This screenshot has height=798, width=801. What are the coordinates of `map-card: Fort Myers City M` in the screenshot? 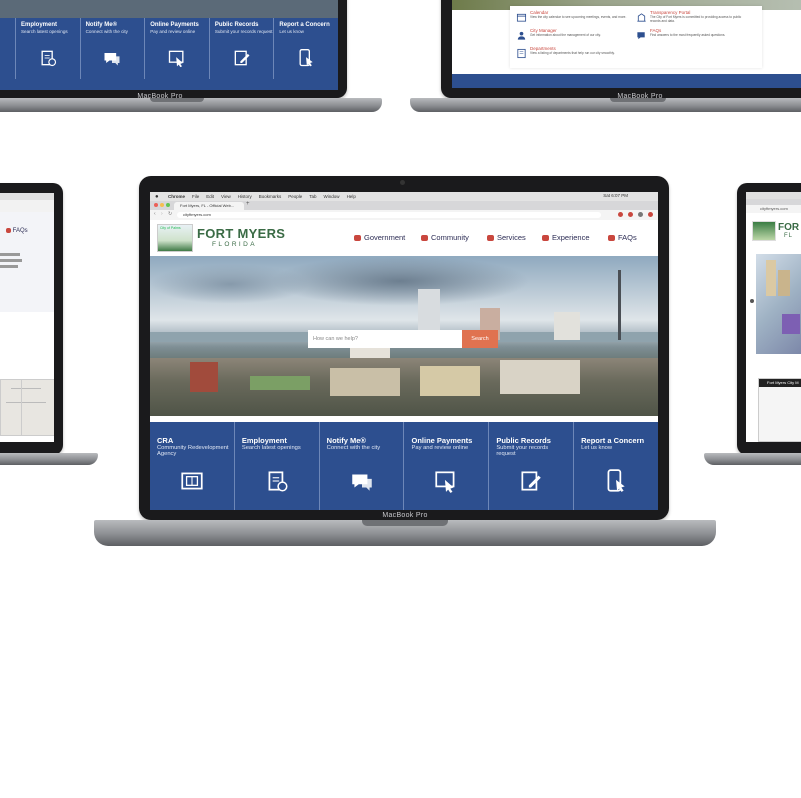 It's located at (779, 410).